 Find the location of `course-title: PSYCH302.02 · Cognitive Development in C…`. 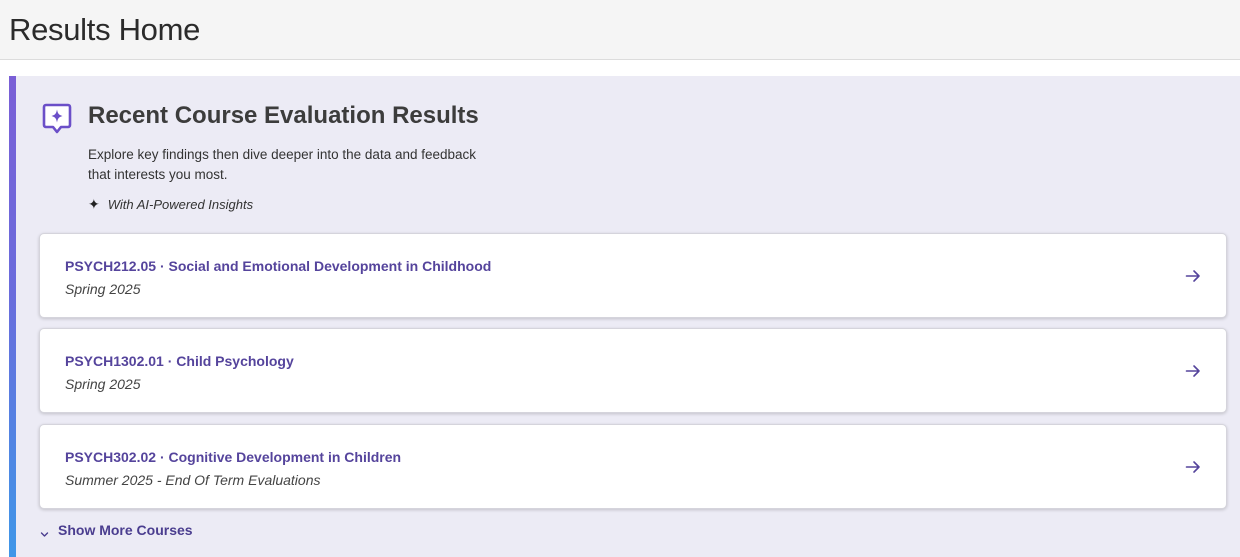

course-title: PSYCH302.02 · Cognitive Development in C… is located at coordinates (233, 457).